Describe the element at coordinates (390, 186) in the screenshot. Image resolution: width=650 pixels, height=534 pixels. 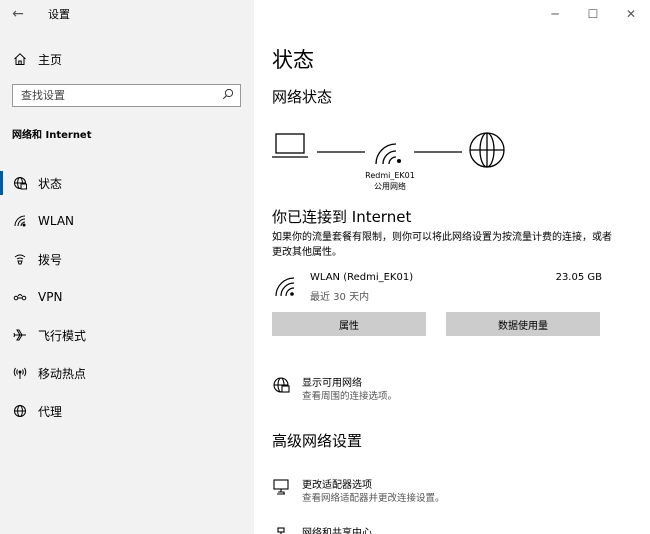
I see `network-type: 公用网络` at that location.